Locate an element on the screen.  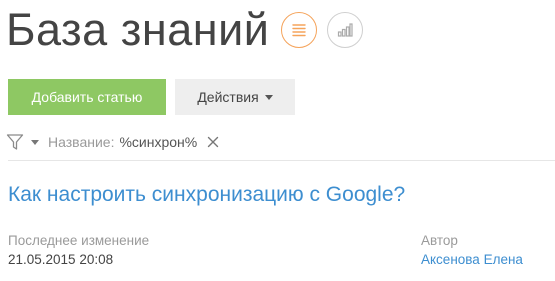
article-title-link: Как настроить синхронизацию с Google? is located at coordinates (206, 195).